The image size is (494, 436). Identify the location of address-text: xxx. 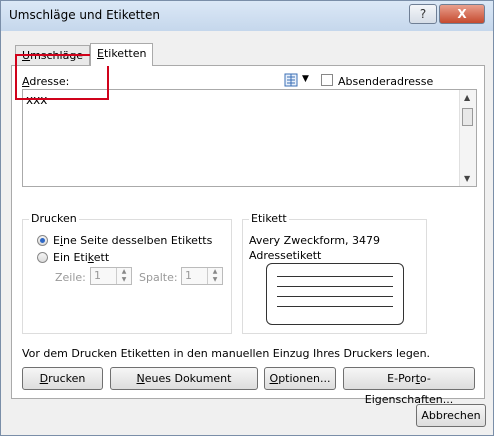
(37, 100).